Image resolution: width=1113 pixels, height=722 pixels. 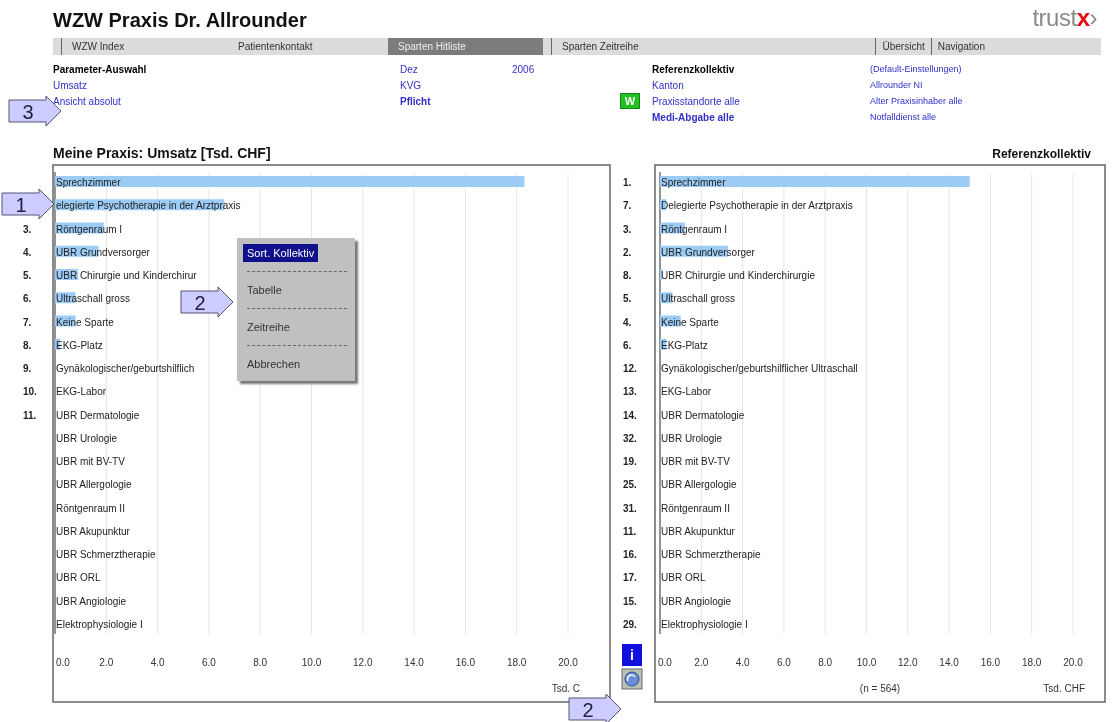 I want to click on page-title: WZW Praxis Dr. Allrounder, so click(x=180, y=20).